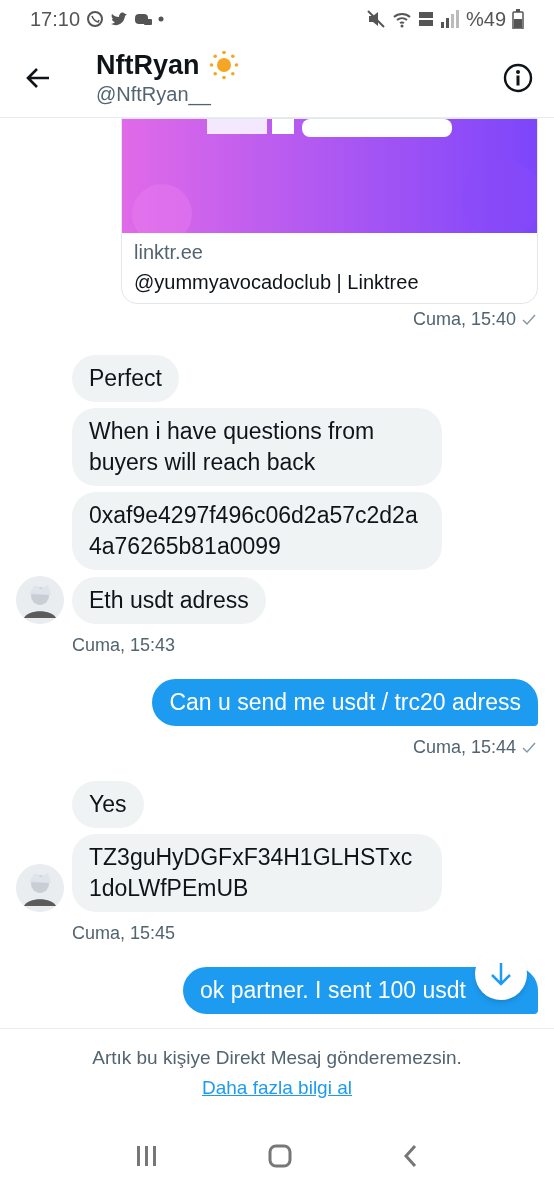 The height and width of the screenshot is (1200, 554). I want to click on blocked-notice: Artık bu kişiye Direkt Mesaj gönderemezsin. Daha fazla bilgi al, so click(277, 1073).